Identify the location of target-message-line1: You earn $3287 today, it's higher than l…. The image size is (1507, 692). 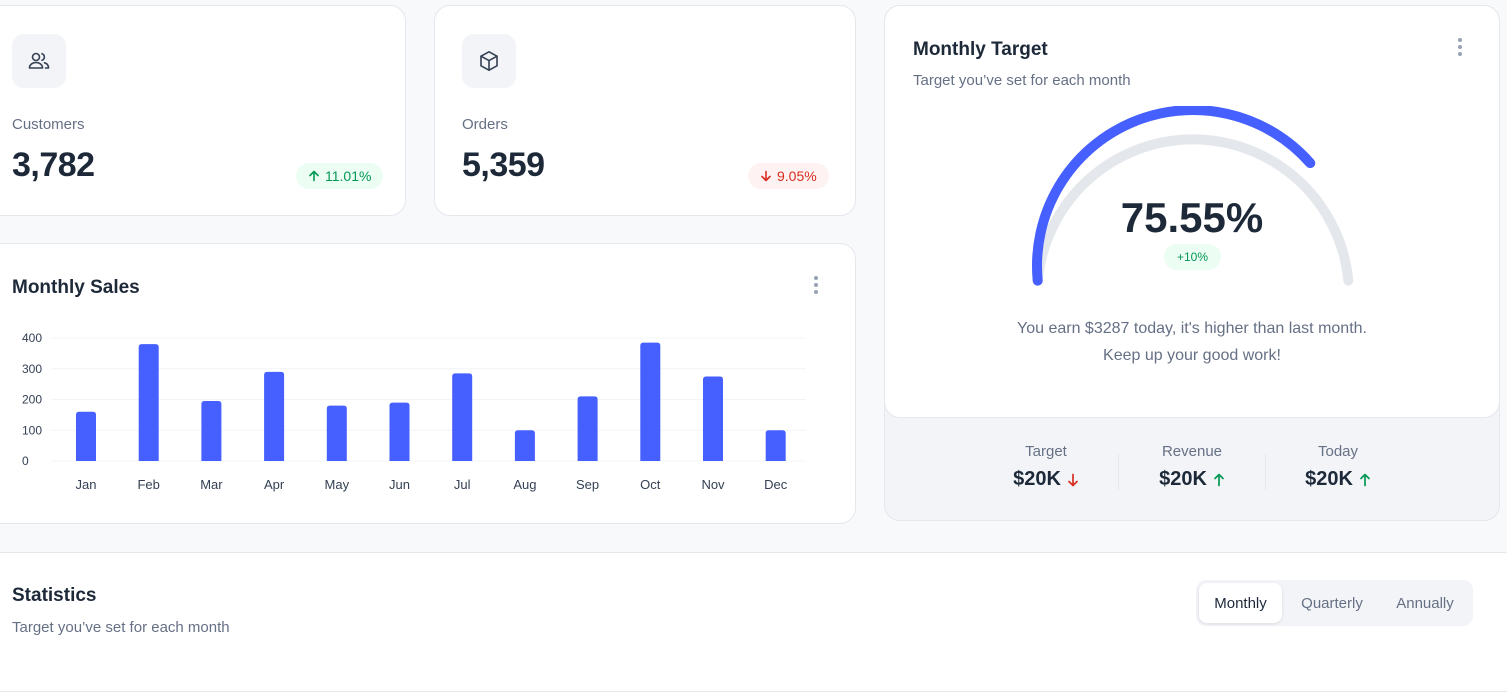
(1192, 328).